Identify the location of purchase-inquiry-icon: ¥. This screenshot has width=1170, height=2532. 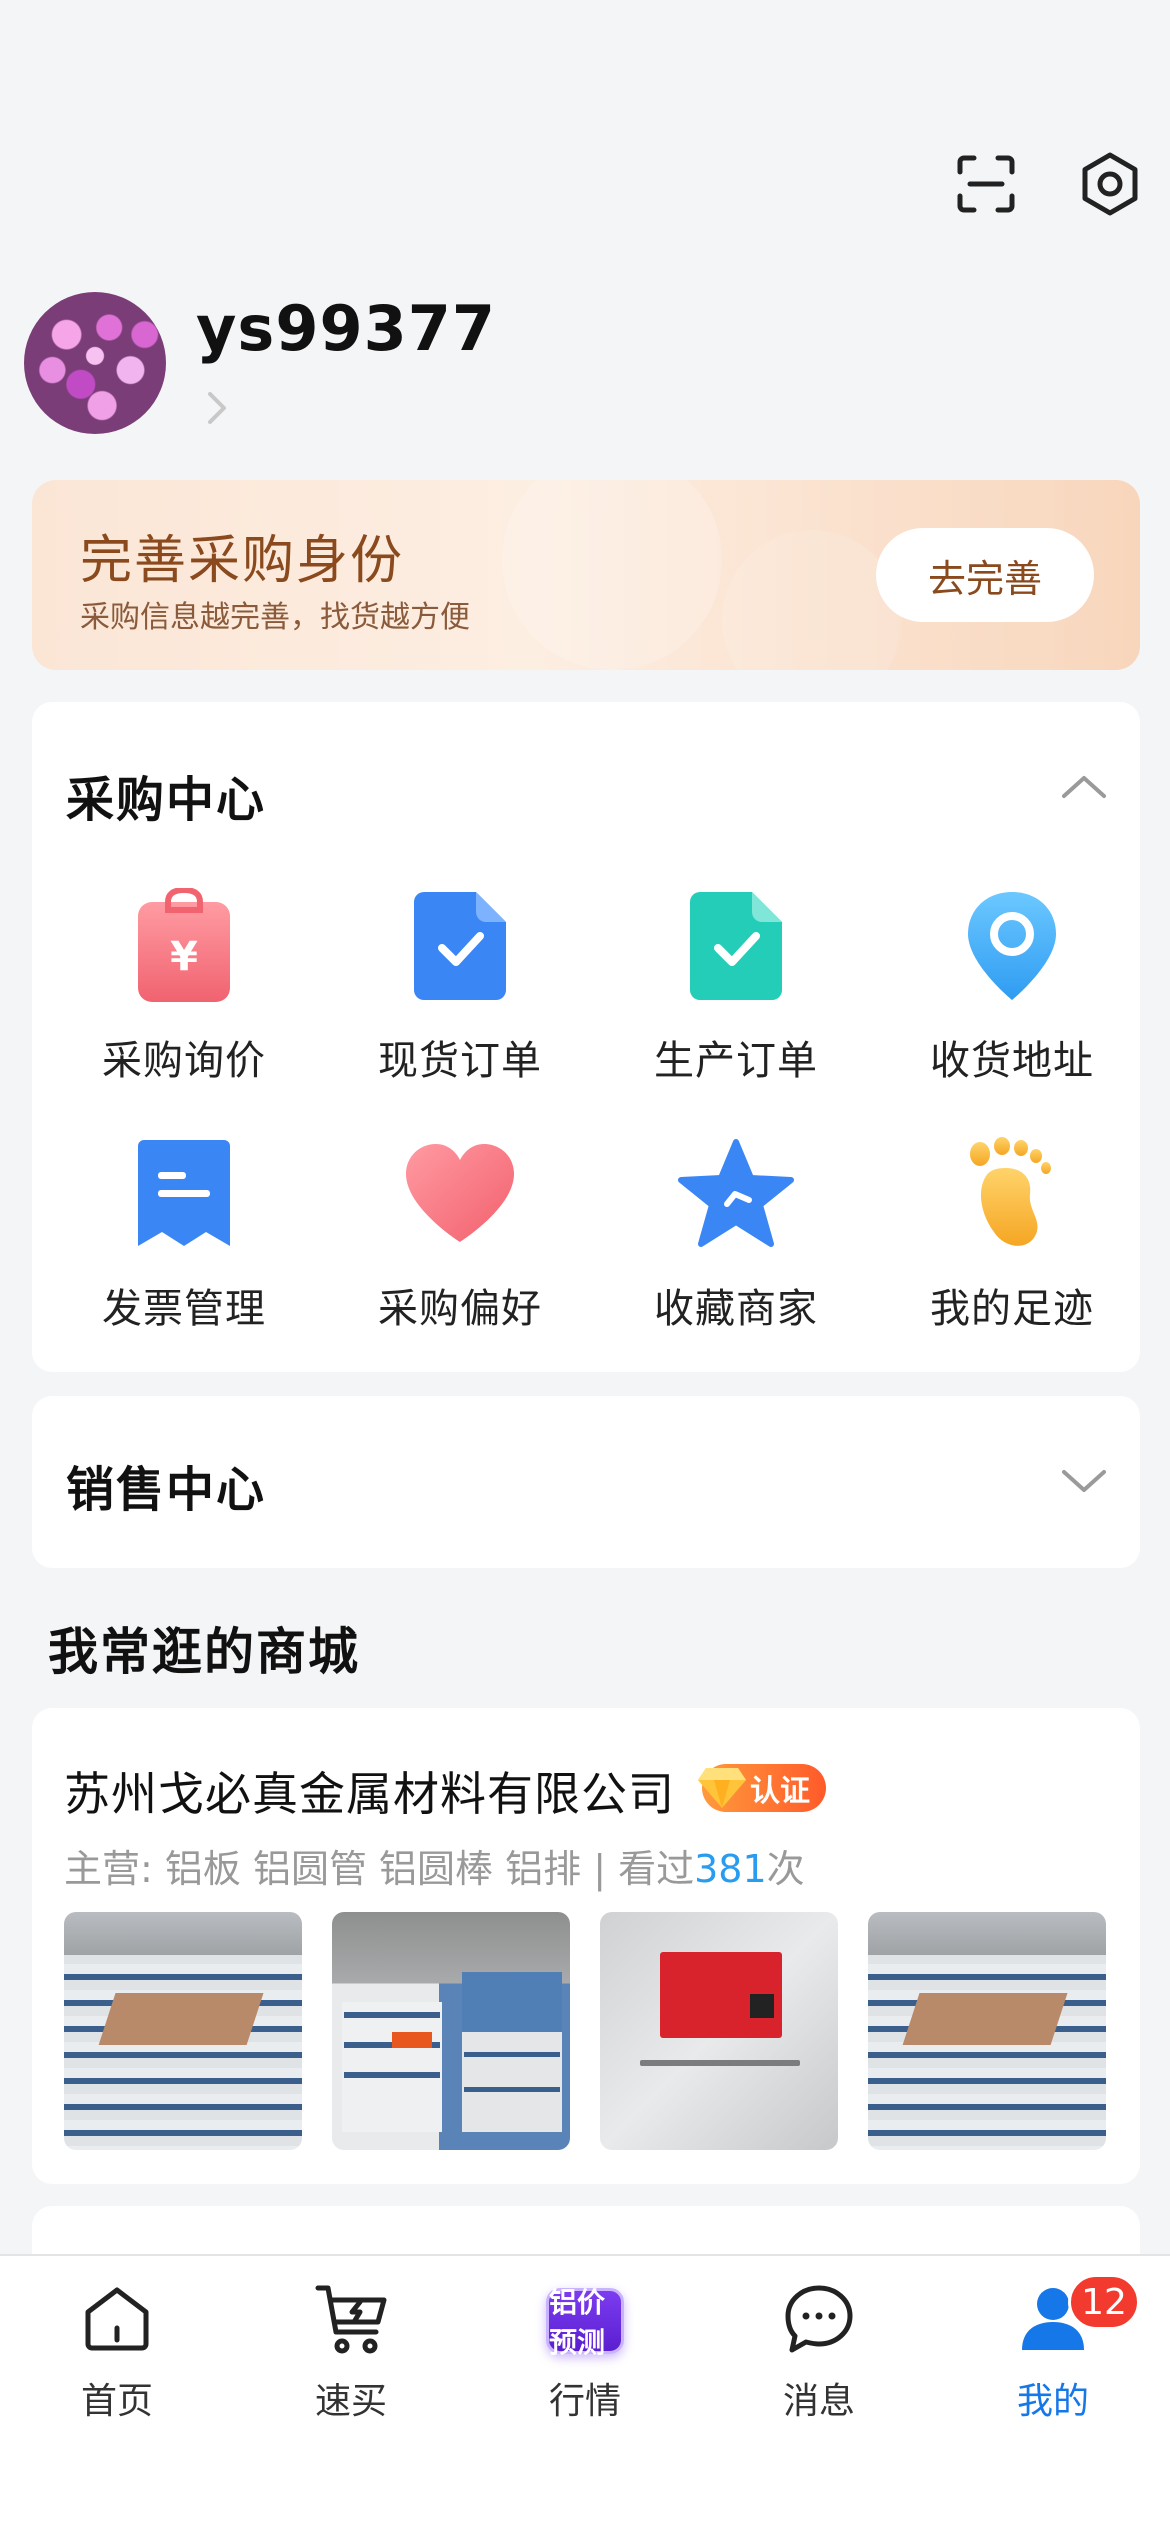
(184, 946).